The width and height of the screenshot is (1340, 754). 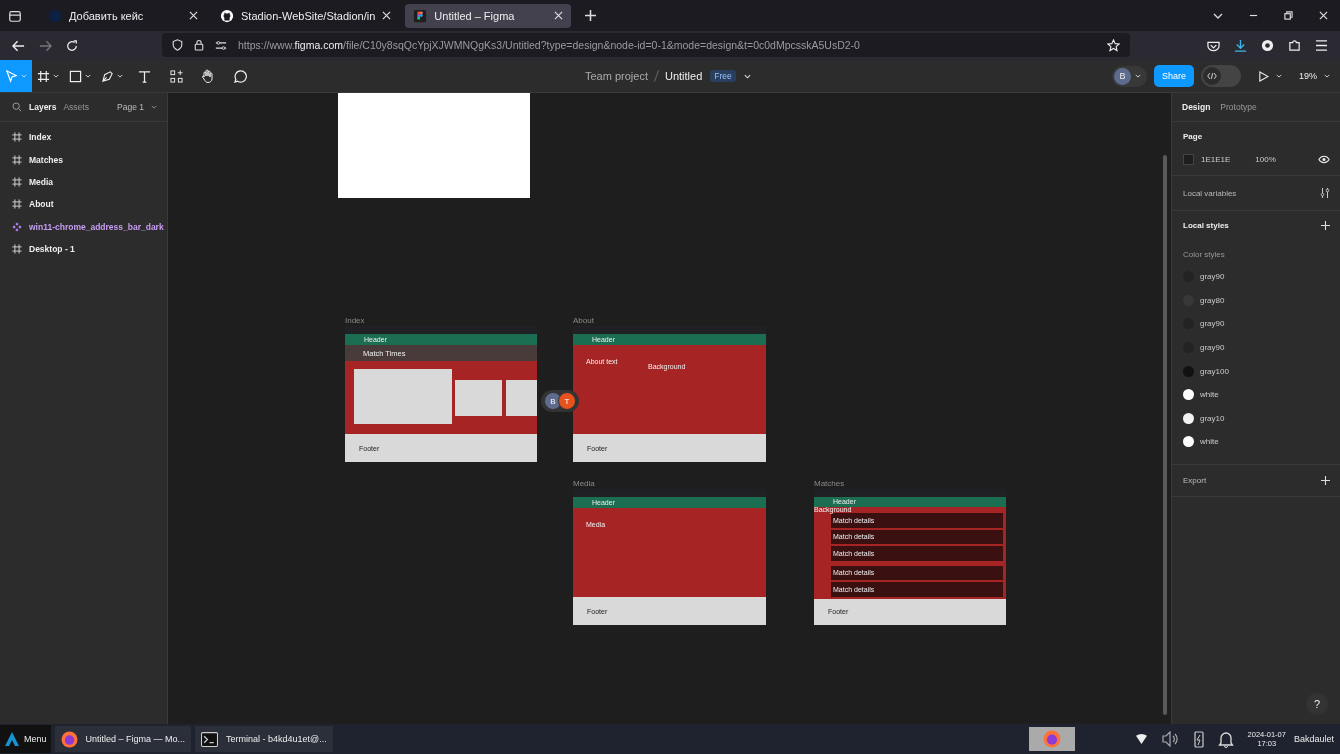 What do you see at coordinates (76, 107) in the screenshot?
I see `panel-tab: Assets` at bounding box center [76, 107].